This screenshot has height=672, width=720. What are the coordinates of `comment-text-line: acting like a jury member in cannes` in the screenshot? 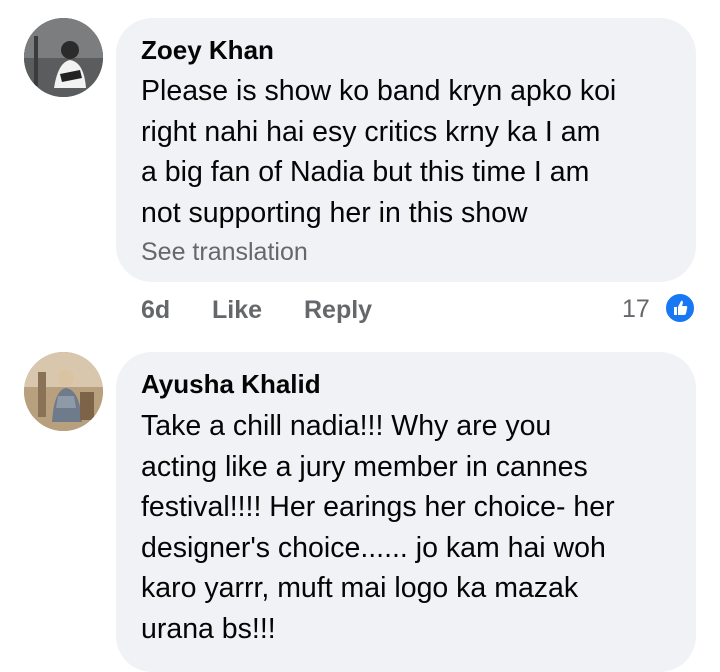 It's located at (364, 466).